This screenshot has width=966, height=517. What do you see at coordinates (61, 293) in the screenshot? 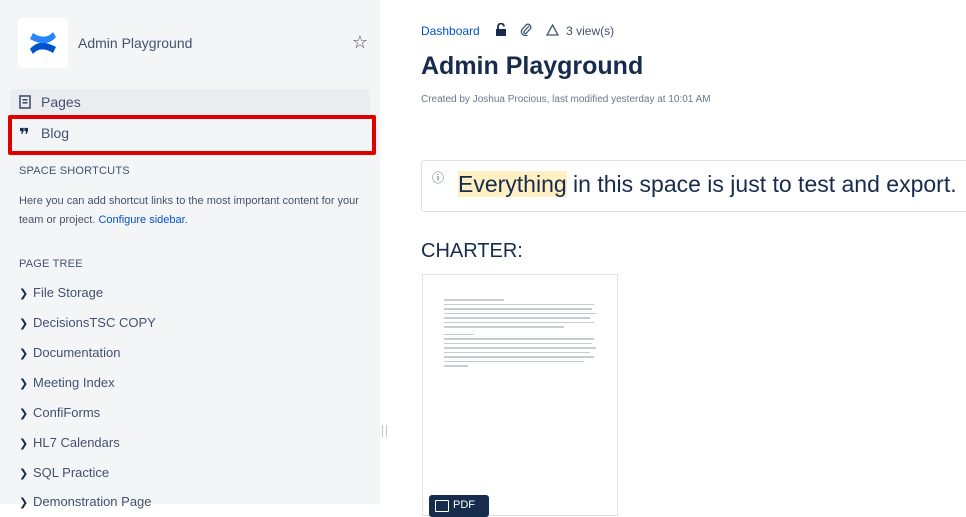
I see `tree-item: ❯ File Storage` at bounding box center [61, 293].